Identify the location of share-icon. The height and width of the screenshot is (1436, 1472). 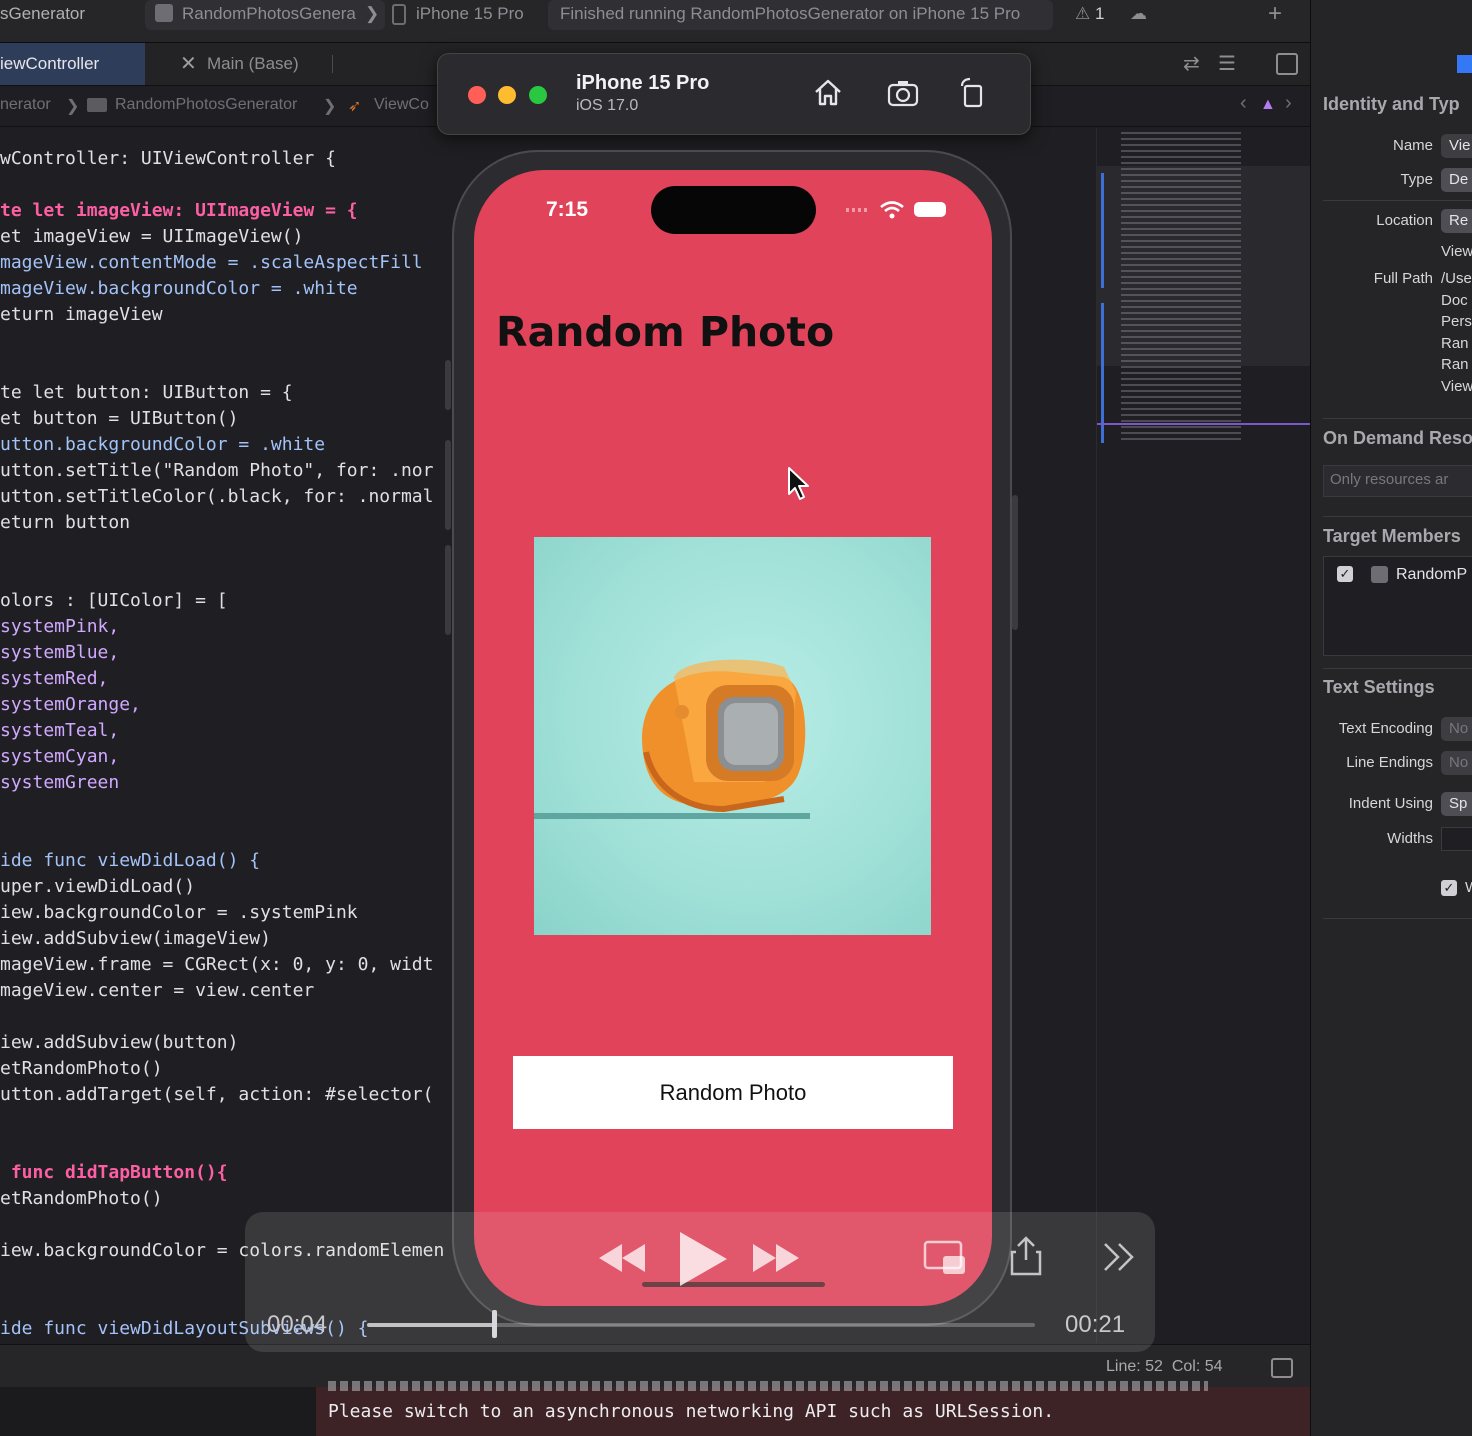
(1026, 1256).